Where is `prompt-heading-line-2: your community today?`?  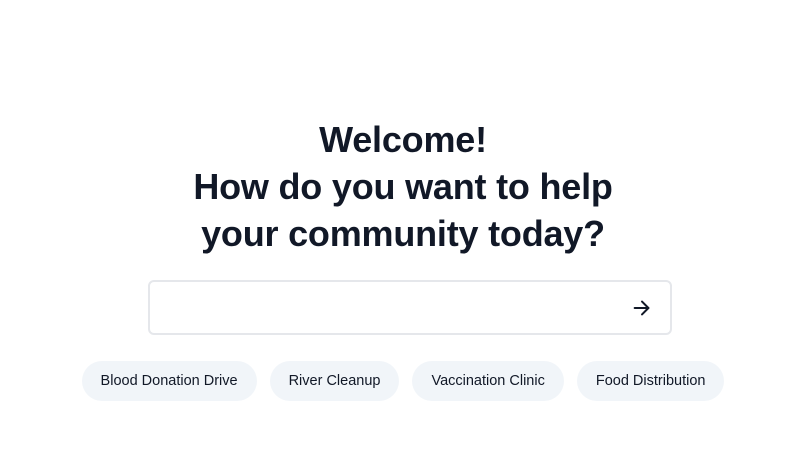
prompt-heading-line-2: your community today? is located at coordinates (403, 233).